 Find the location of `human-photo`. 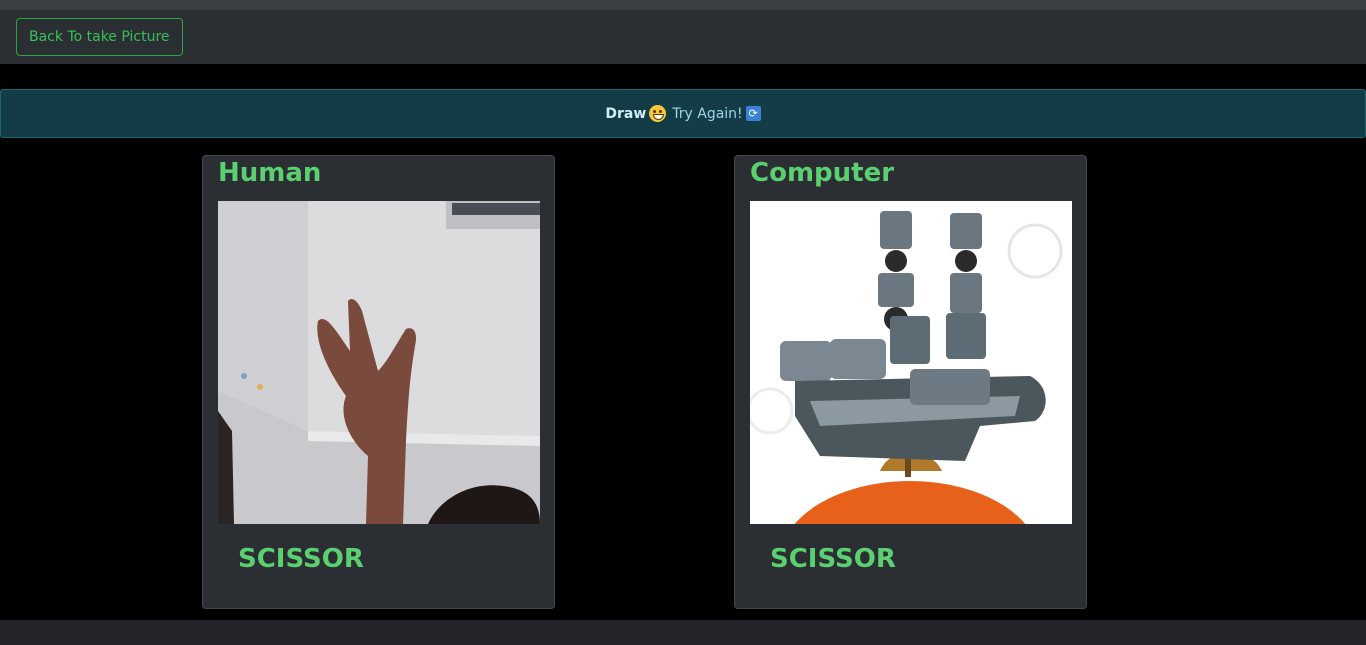

human-photo is located at coordinates (379, 362).